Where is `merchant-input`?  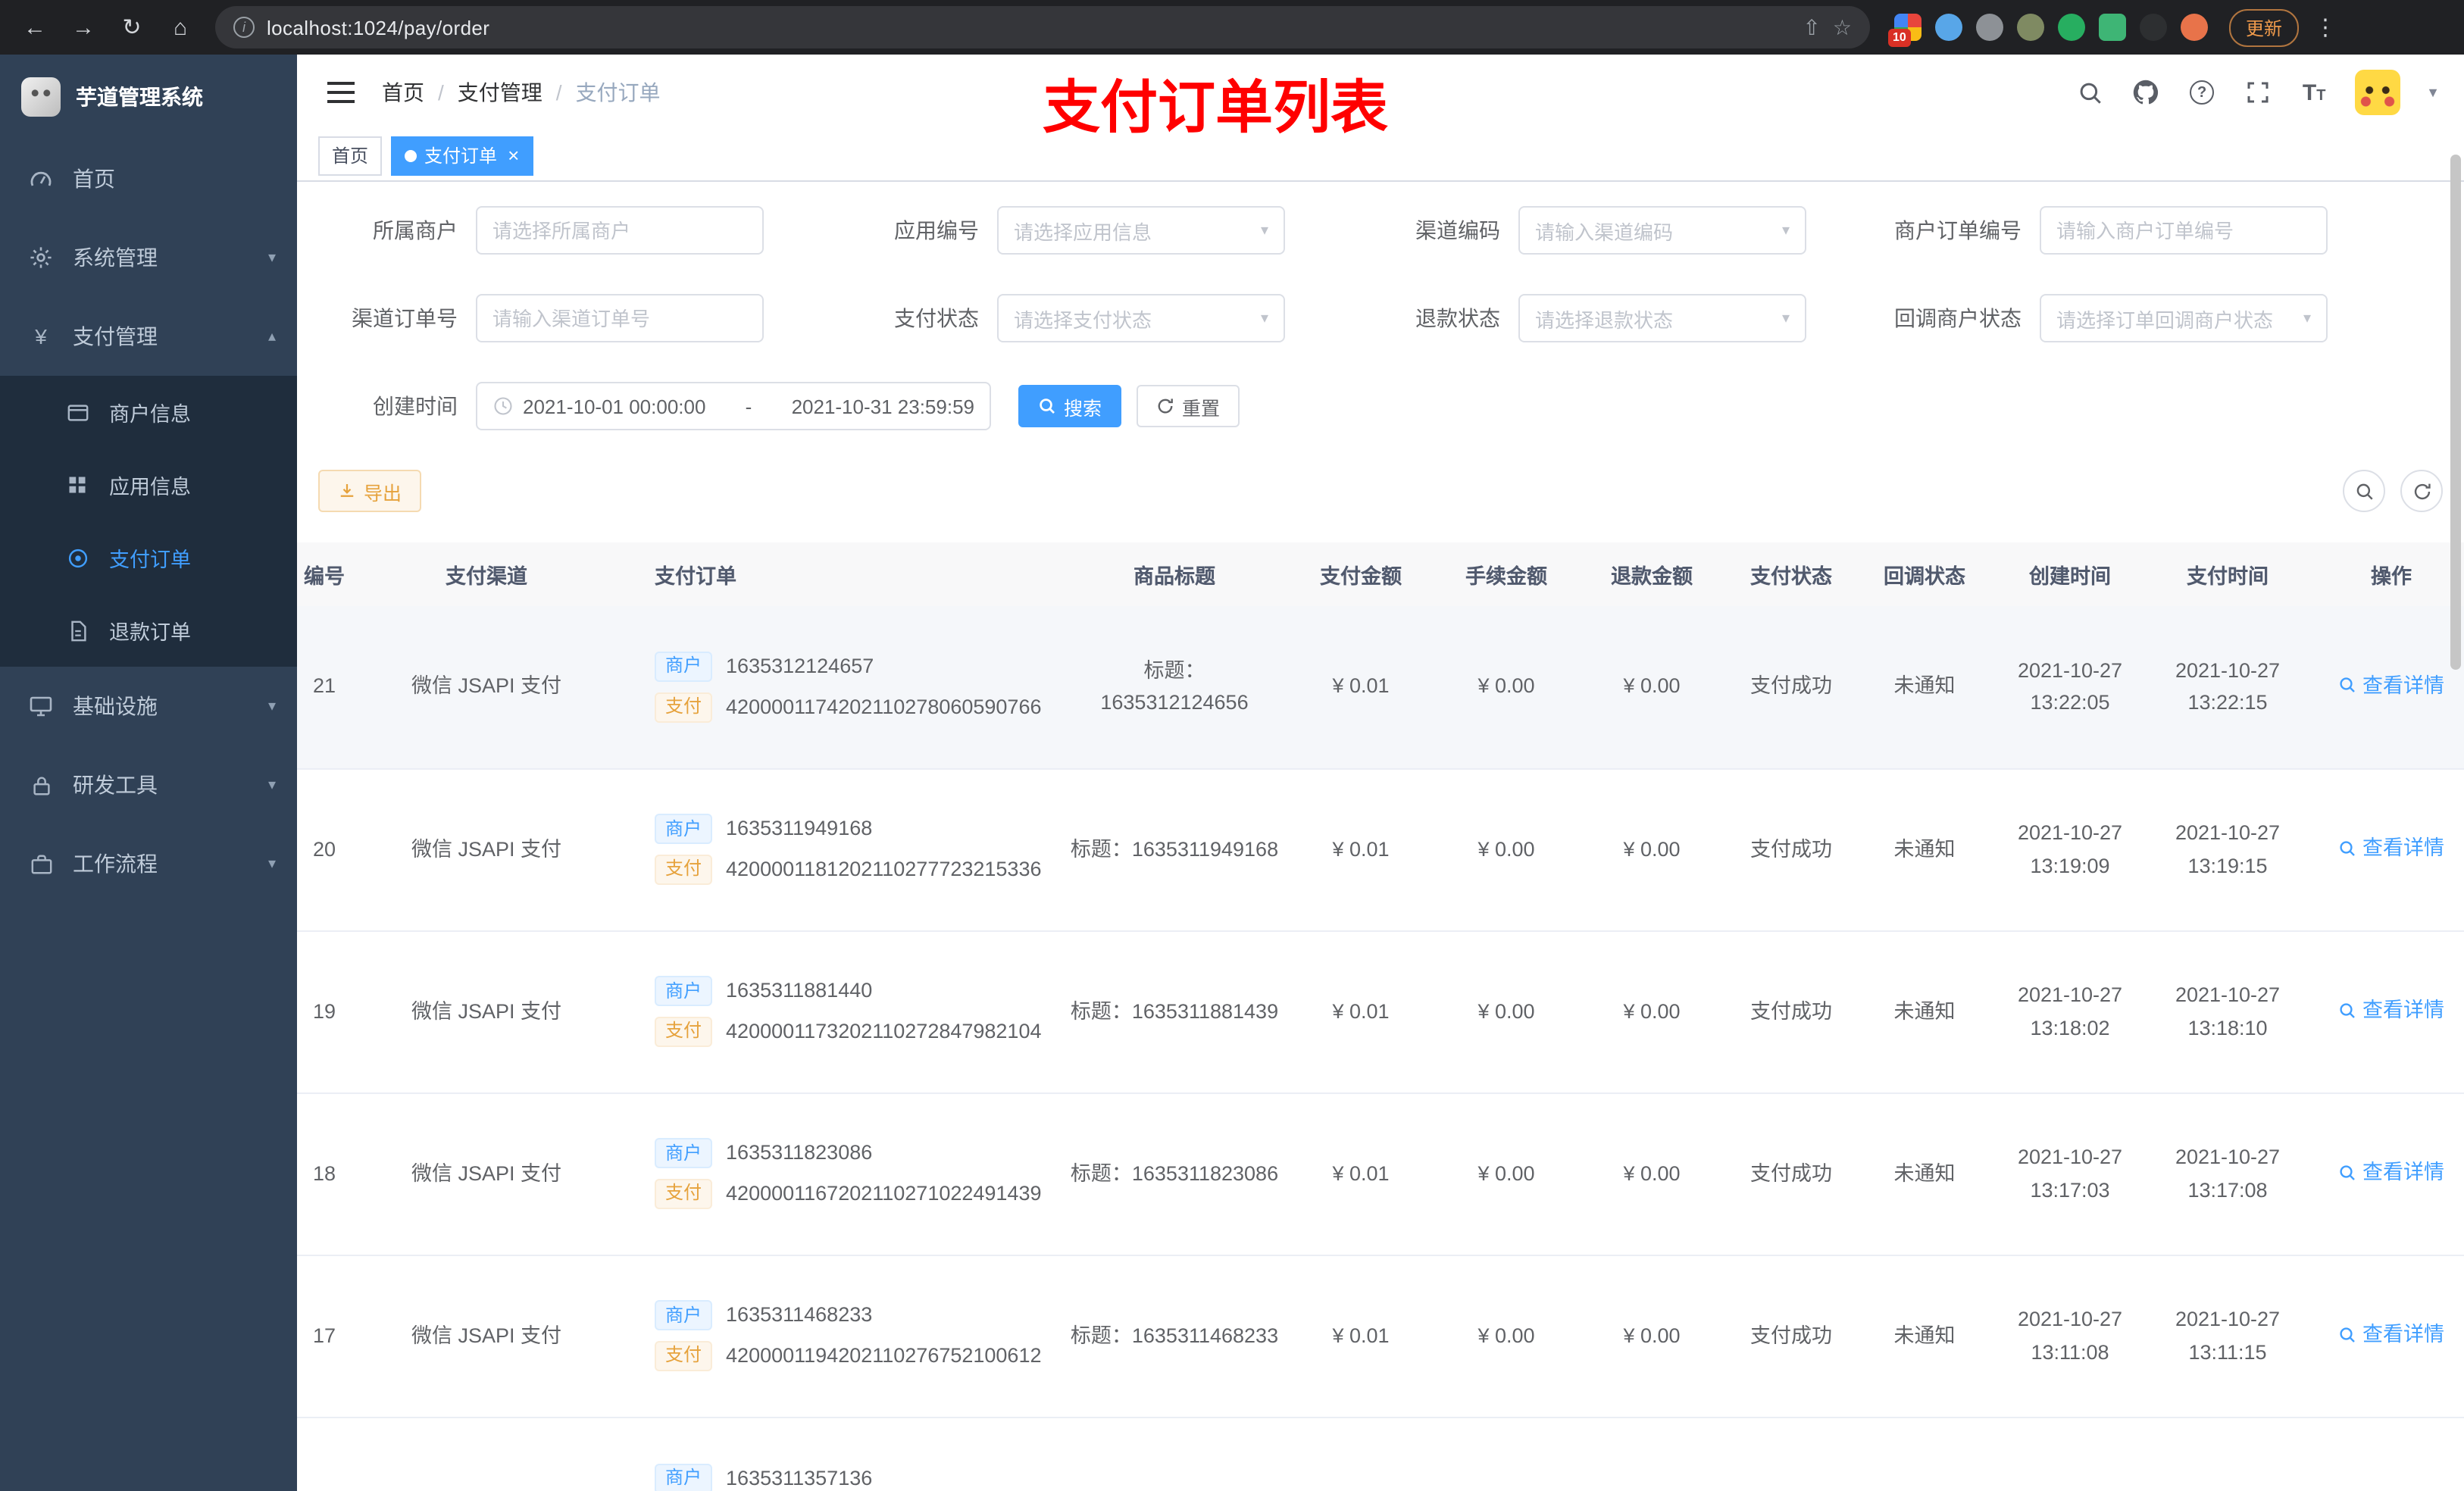
merchant-input is located at coordinates (619, 230).